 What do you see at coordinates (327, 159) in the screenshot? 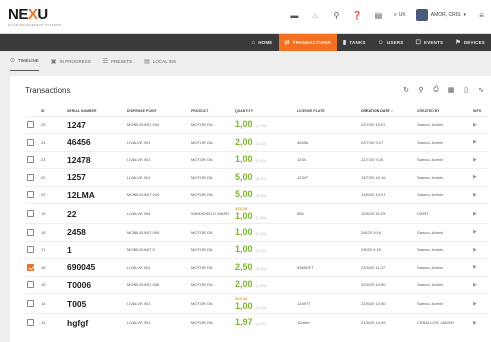
I see `row-license-plate: 1234` at bounding box center [327, 159].